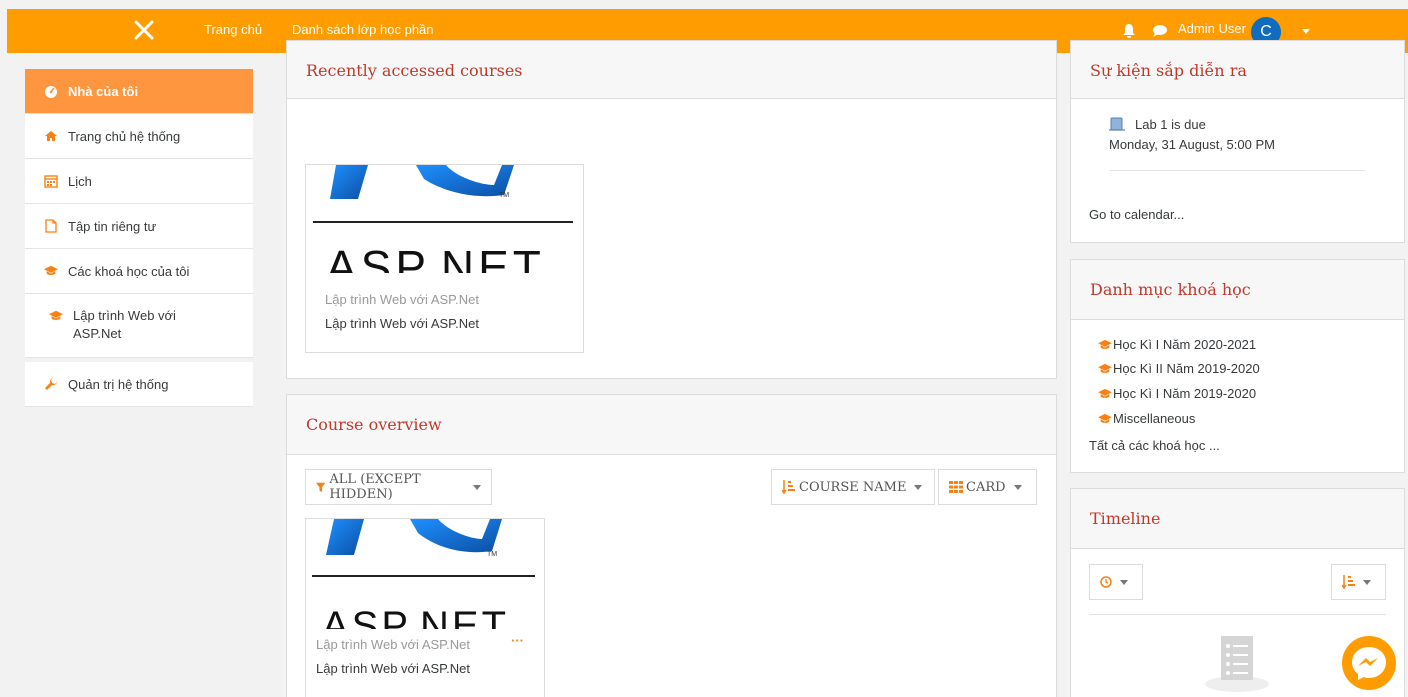 The width and height of the screenshot is (1408, 697). What do you see at coordinates (1129, 31) in the screenshot?
I see `bell-icon` at bounding box center [1129, 31].